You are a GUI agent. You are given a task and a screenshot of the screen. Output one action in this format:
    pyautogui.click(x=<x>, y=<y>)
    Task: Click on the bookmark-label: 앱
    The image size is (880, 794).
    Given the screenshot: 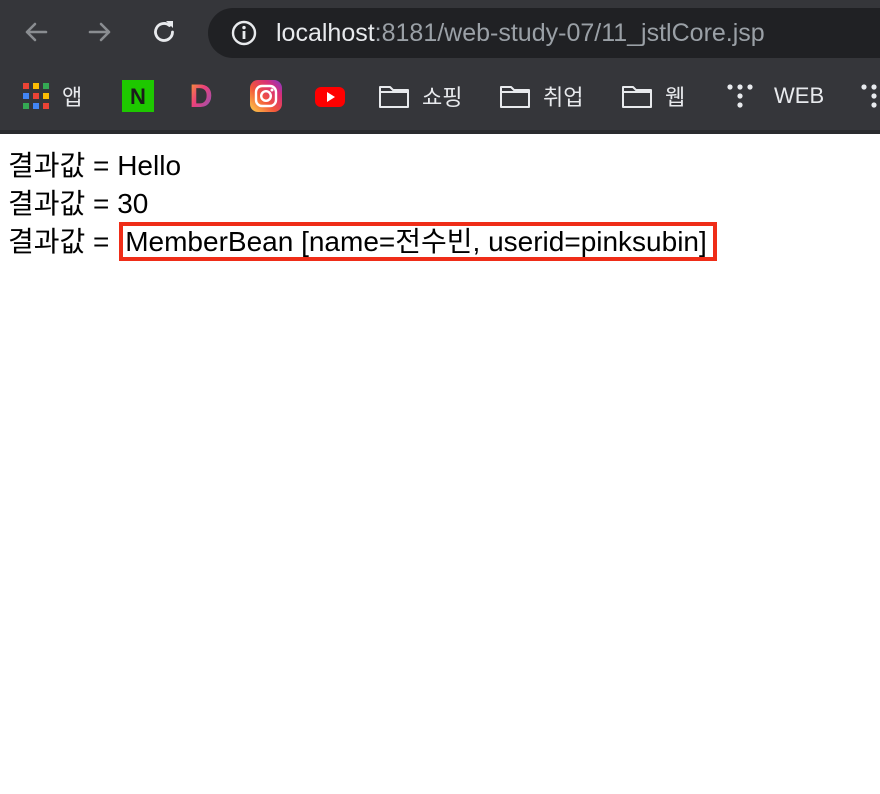 What is the action you would take?
    pyautogui.click(x=72, y=97)
    